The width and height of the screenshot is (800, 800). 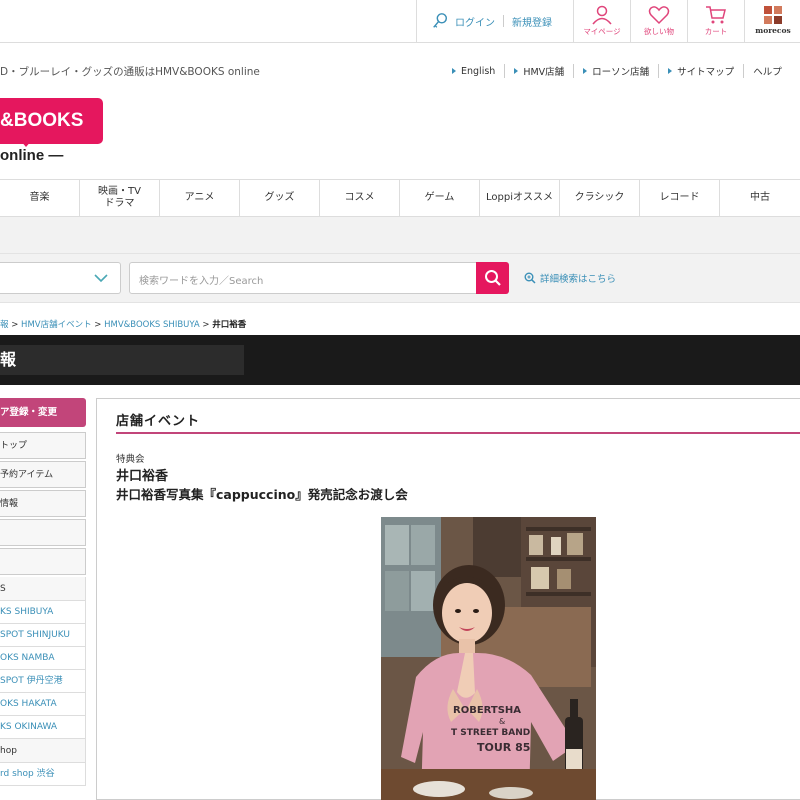 What do you see at coordinates (360, 198) in the screenshot?
I see `nav-item-cosme: コスメ` at bounding box center [360, 198].